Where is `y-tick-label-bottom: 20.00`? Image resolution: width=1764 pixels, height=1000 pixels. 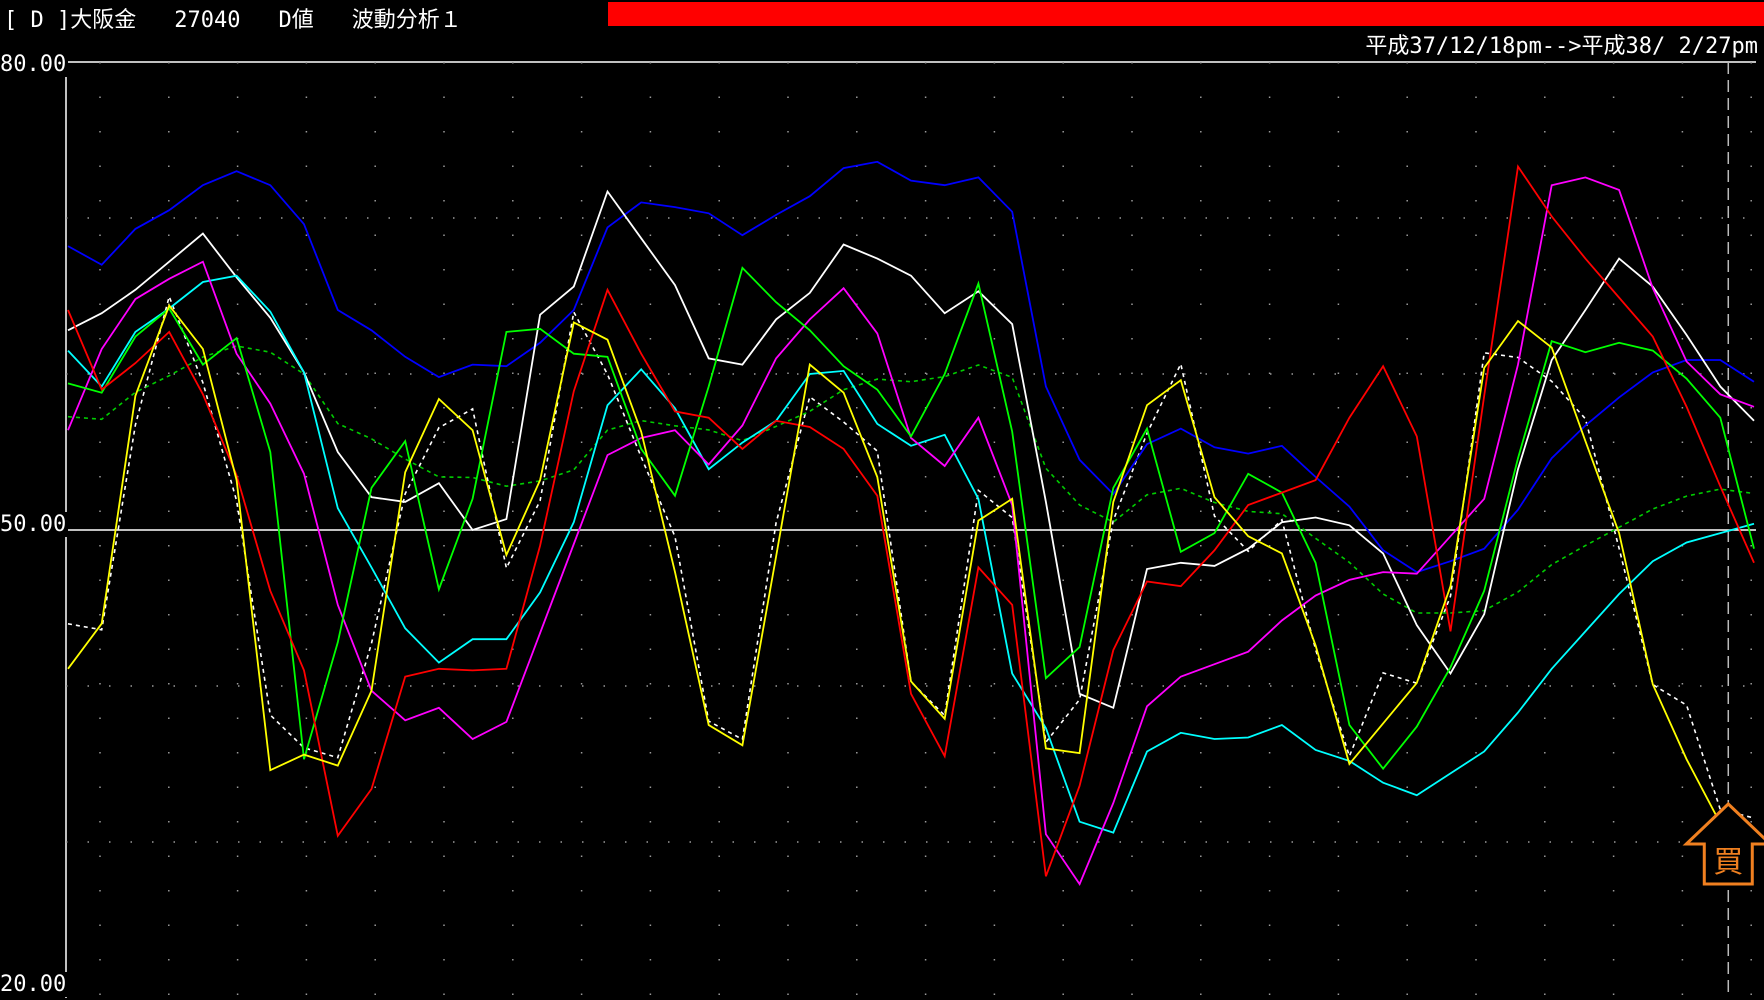 y-tick-label-bottom: 20.00 is located at coordinates (34, 984).